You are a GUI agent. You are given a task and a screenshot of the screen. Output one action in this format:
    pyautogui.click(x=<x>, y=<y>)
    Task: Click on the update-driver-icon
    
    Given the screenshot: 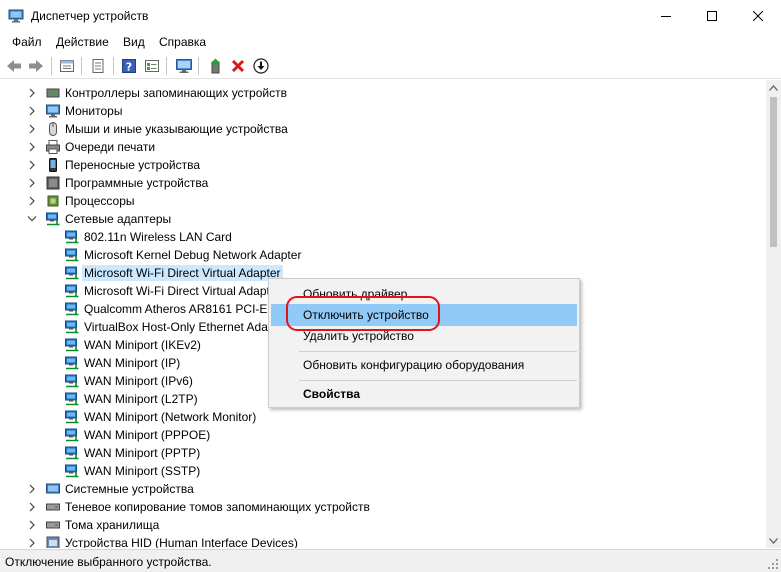 What is the action you would take?
    pyautogui.click(x=215, y=66)
    